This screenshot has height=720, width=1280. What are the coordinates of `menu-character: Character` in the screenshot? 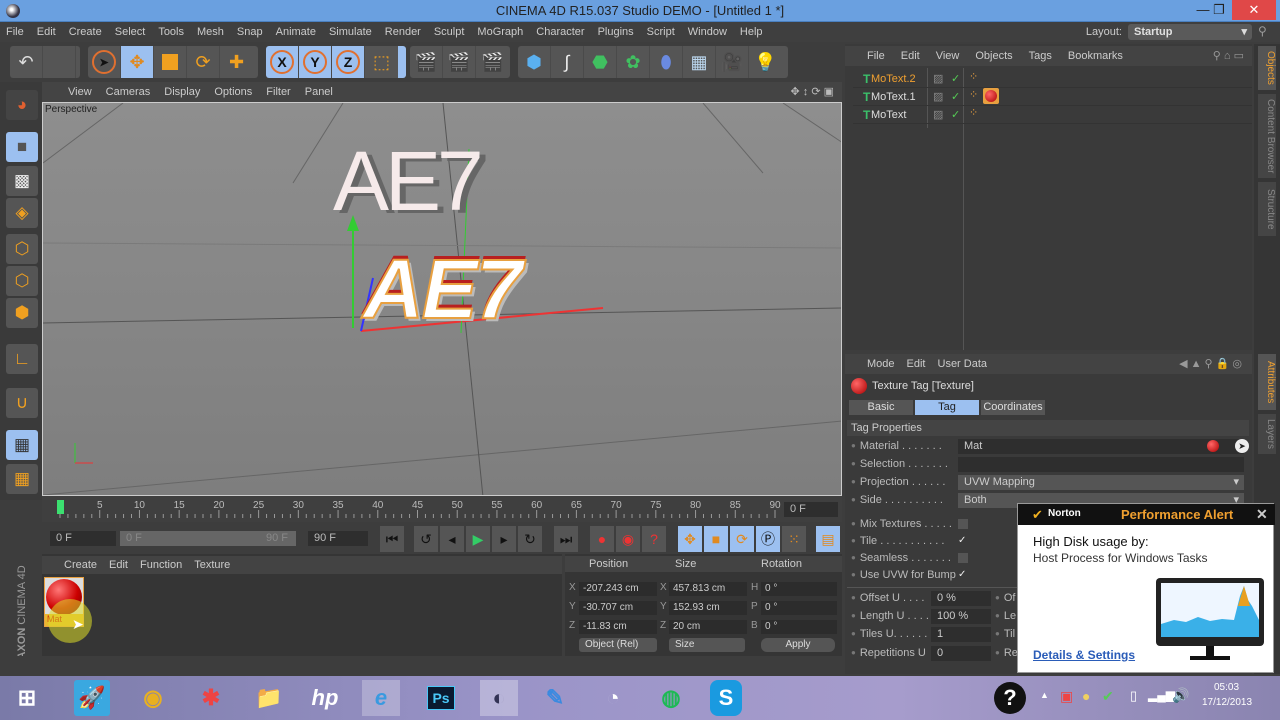 It's located at (560, 32).